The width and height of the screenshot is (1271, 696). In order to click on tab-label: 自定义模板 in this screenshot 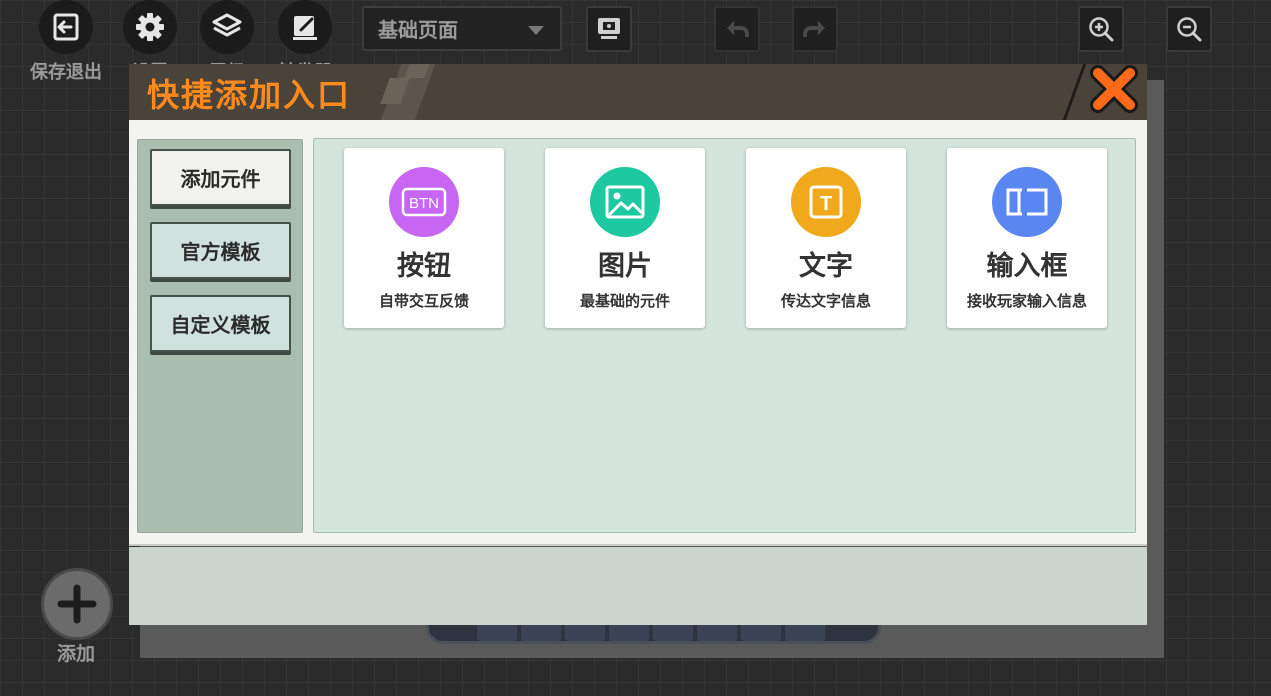, I will do `click(220, 325)`.